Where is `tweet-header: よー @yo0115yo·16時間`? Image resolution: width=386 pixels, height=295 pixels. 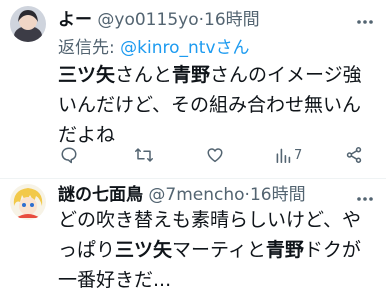 tweet-header: よー @yo0115yo·16時間 is located at coordinates (159, 20).